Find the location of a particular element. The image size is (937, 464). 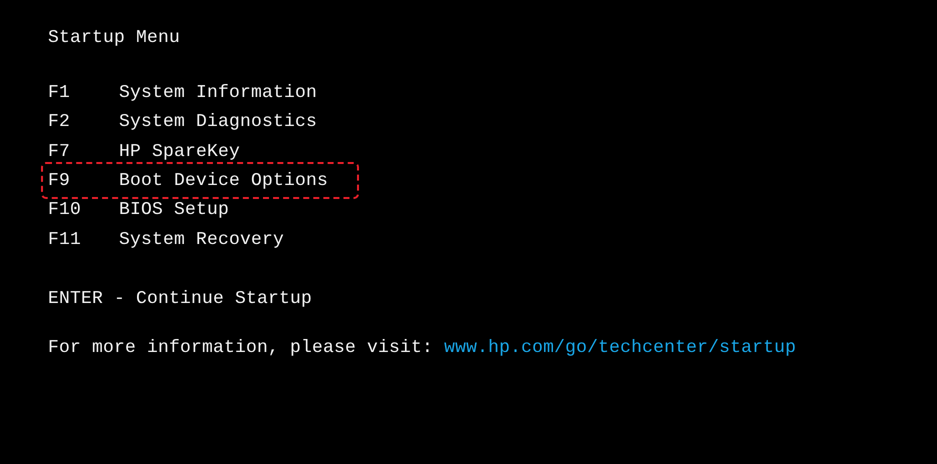

info-line: For more information, please visit: www.hp.com/go/techcenter/startup is located at coordinates (422, 348).